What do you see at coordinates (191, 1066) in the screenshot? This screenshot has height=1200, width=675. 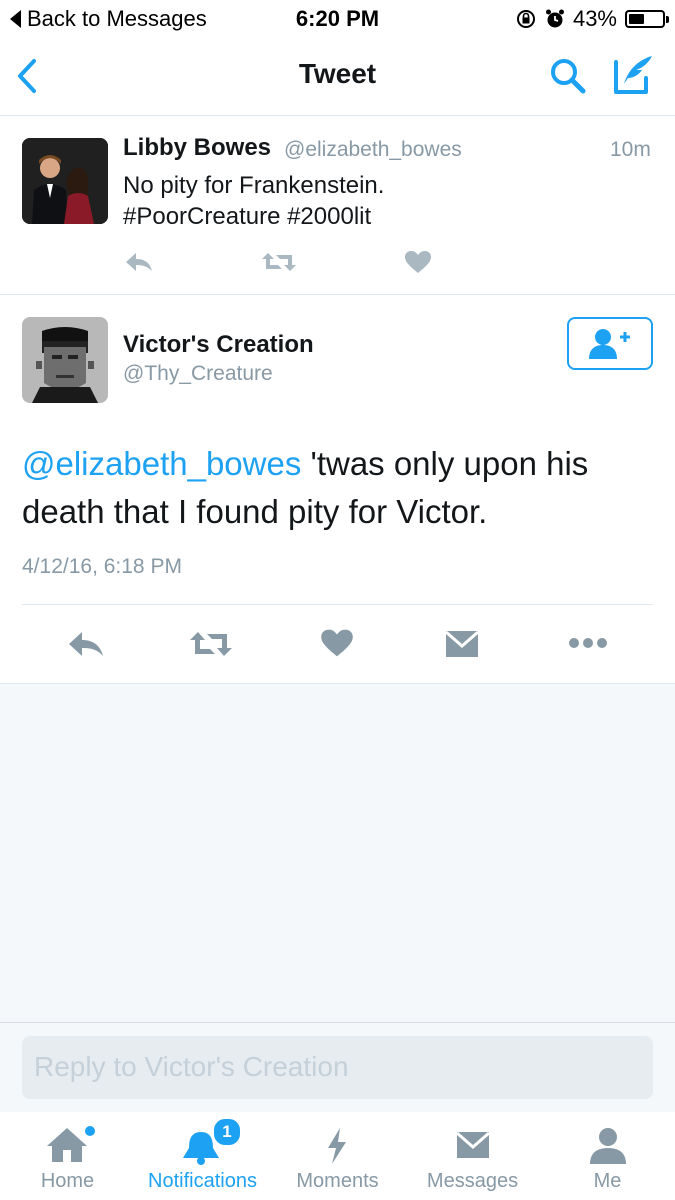 I see `reply-placeholder: Reply to Victor's Creation` at bounding box center [191, 1066].